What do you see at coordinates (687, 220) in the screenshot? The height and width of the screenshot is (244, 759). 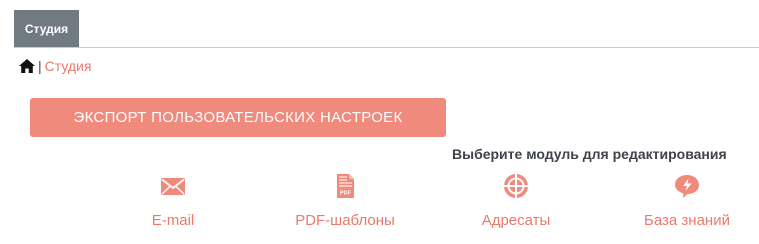 I see `module-label: База знаний` at bounding box center [687, 220].